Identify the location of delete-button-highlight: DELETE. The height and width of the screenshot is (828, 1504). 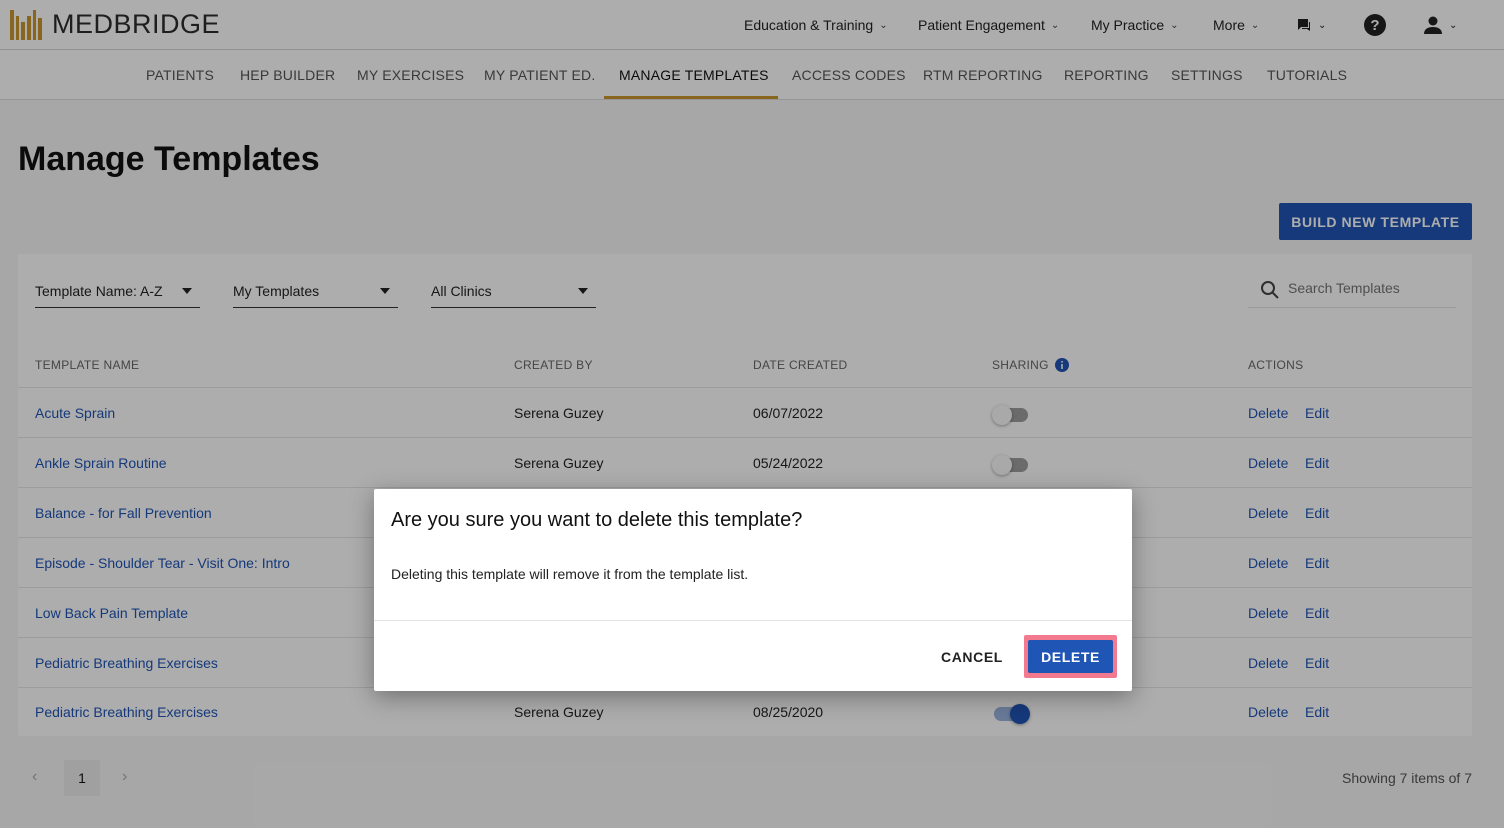
(1070, 656).